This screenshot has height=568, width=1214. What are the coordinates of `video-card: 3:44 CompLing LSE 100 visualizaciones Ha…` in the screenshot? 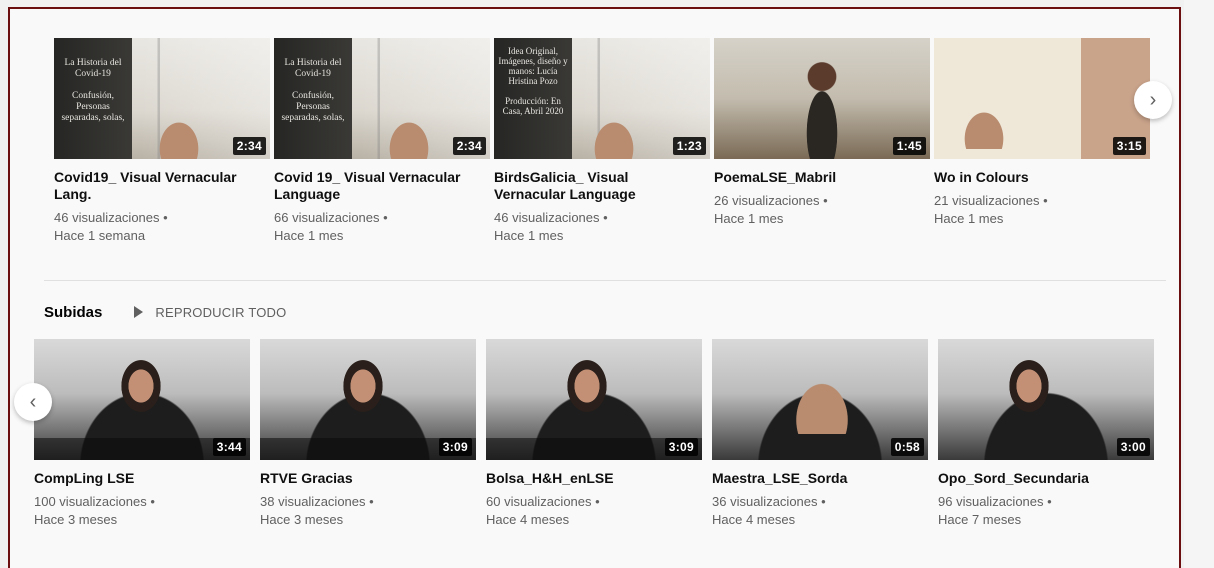 It's located at (142, 434).